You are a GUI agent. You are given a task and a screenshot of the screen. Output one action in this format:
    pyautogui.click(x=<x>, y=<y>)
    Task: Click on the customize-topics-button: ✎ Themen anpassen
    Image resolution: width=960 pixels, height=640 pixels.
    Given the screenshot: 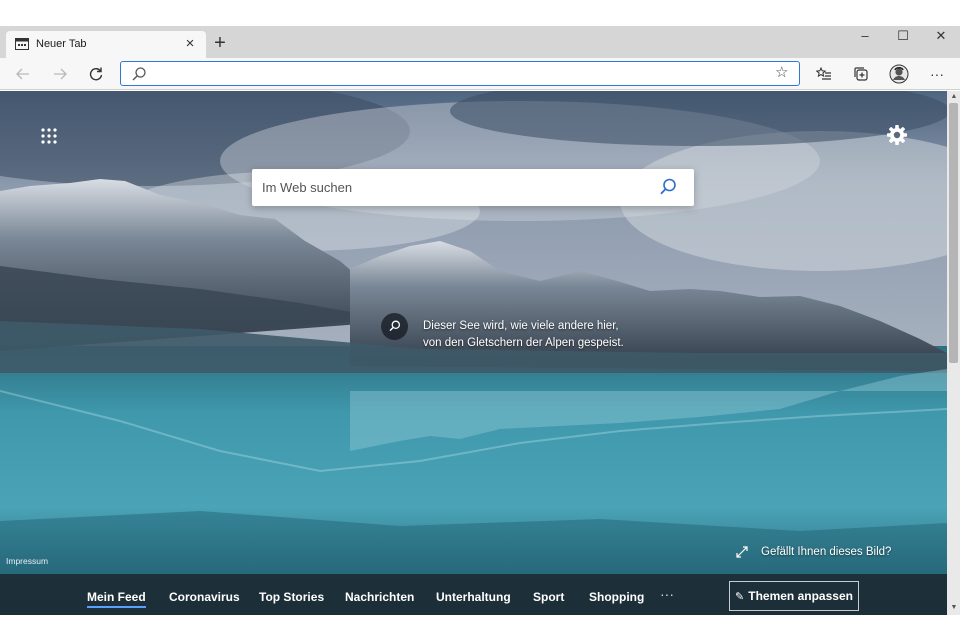 What is the action you would take?
    pyautogui.click(x=794, y=596)
    